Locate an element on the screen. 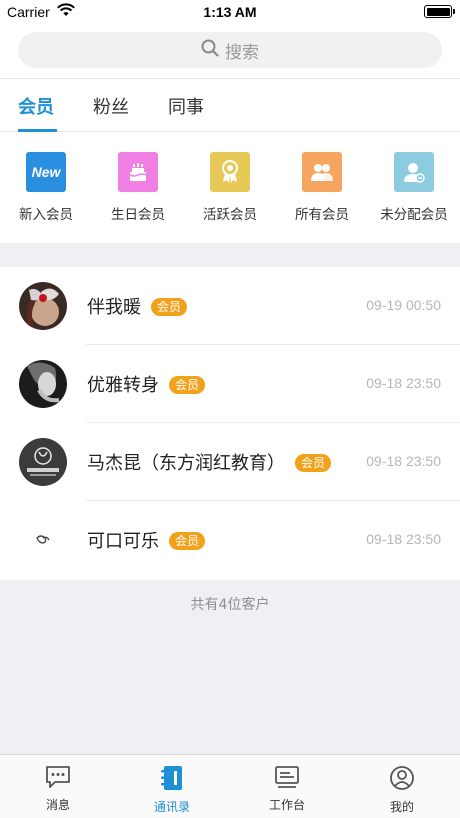 Image resolution: width=460 pixels, height=818 pixels. list-item: 可口可乐 会员 09-18 23:50 is located at coordinates (230, 540).